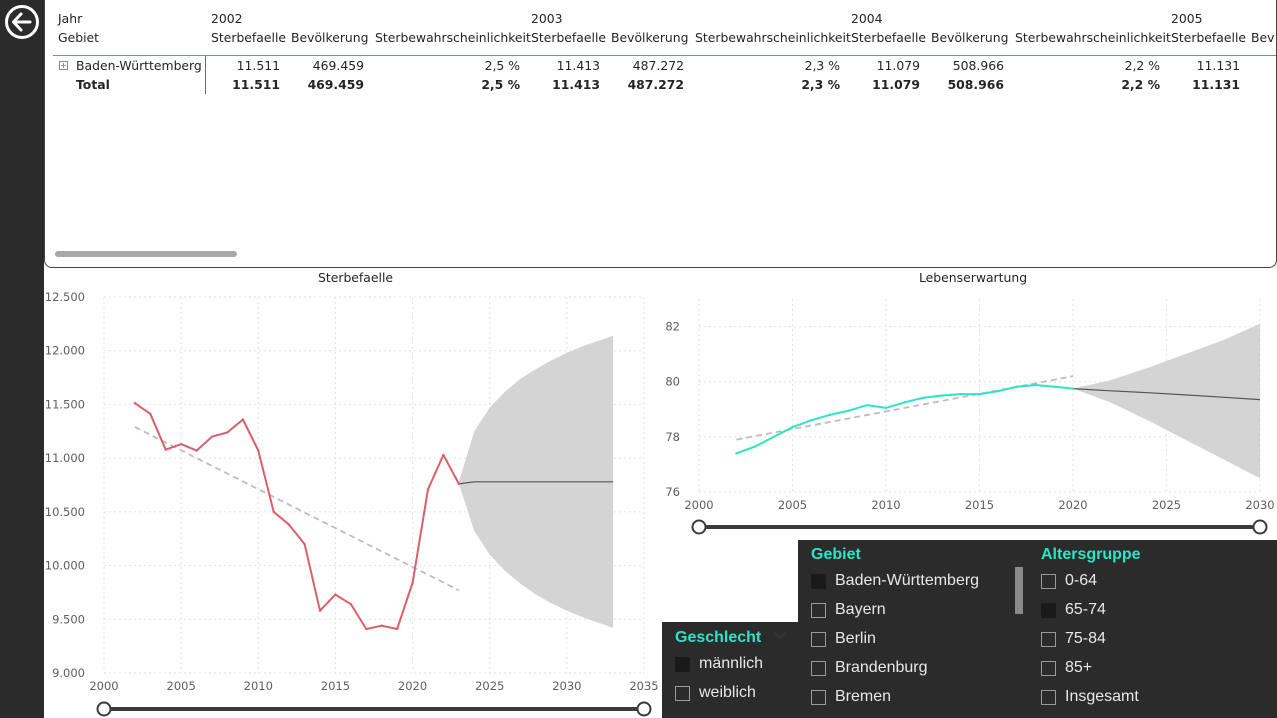 The image size is (1277, 718). I want to click on column-header-year: 2005, so click(1187, 19).